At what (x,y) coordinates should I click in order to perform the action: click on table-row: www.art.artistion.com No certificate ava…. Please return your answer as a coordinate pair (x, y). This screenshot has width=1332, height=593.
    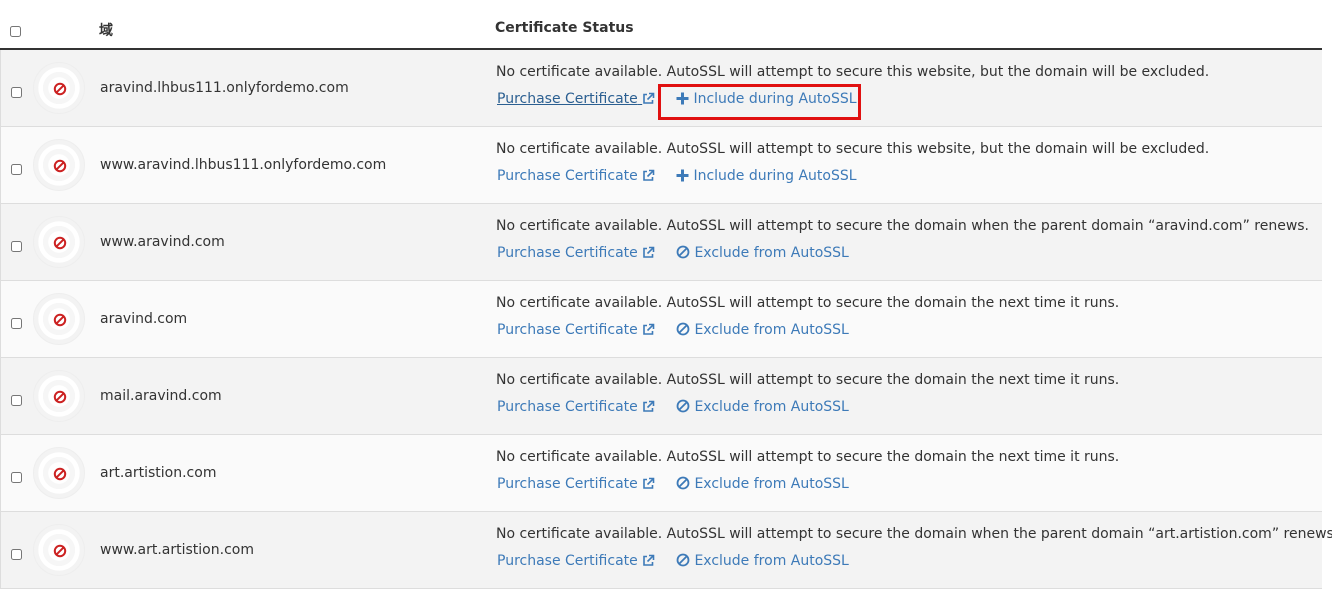
    Looking at the image, I should click on (666, 550).